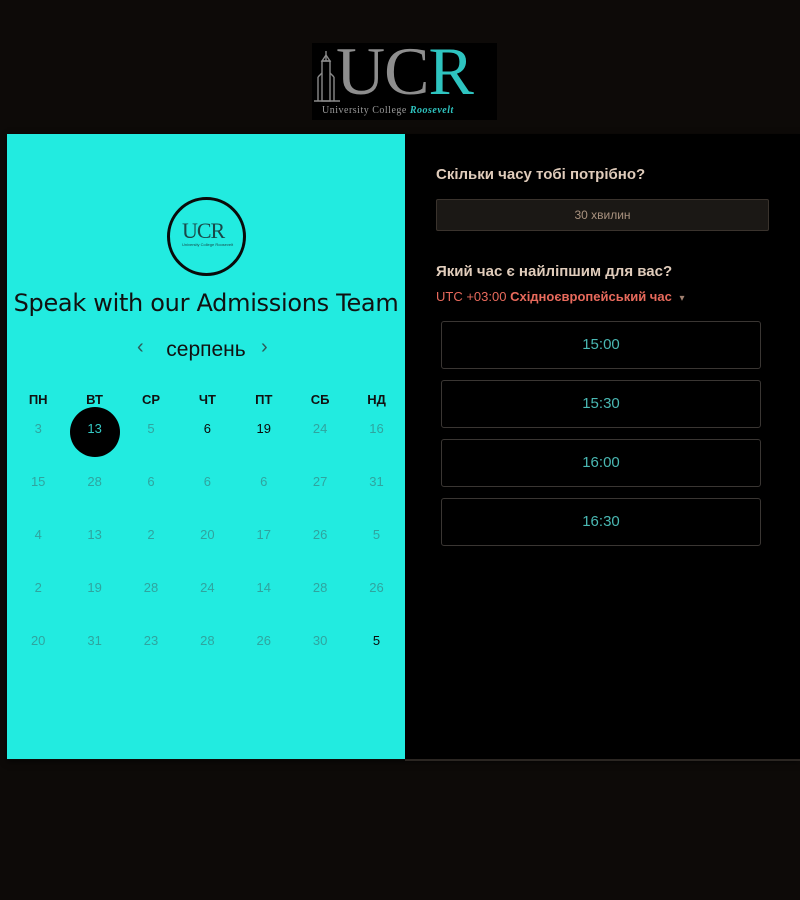 This screenshot has height=900, width=800. What do you see at coordinates (203, 230) in the screenshot?
I see `event-logo-text: UCR` at bounding box center [203, 230].